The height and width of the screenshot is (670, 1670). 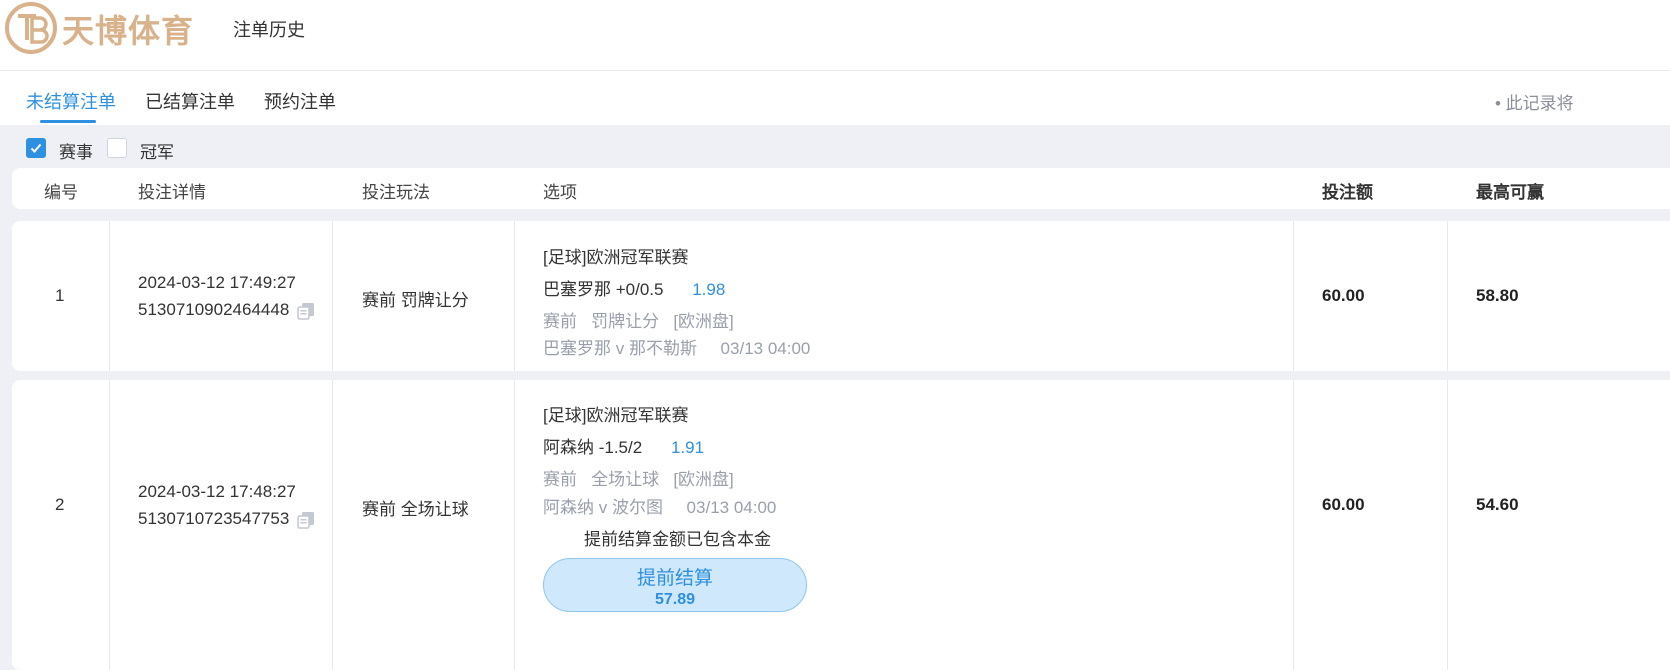 What do you see at coordinates (157, 150) in the screenshot?
I see `filter-champion-label: 冠军` at bounding box center [157, 150].